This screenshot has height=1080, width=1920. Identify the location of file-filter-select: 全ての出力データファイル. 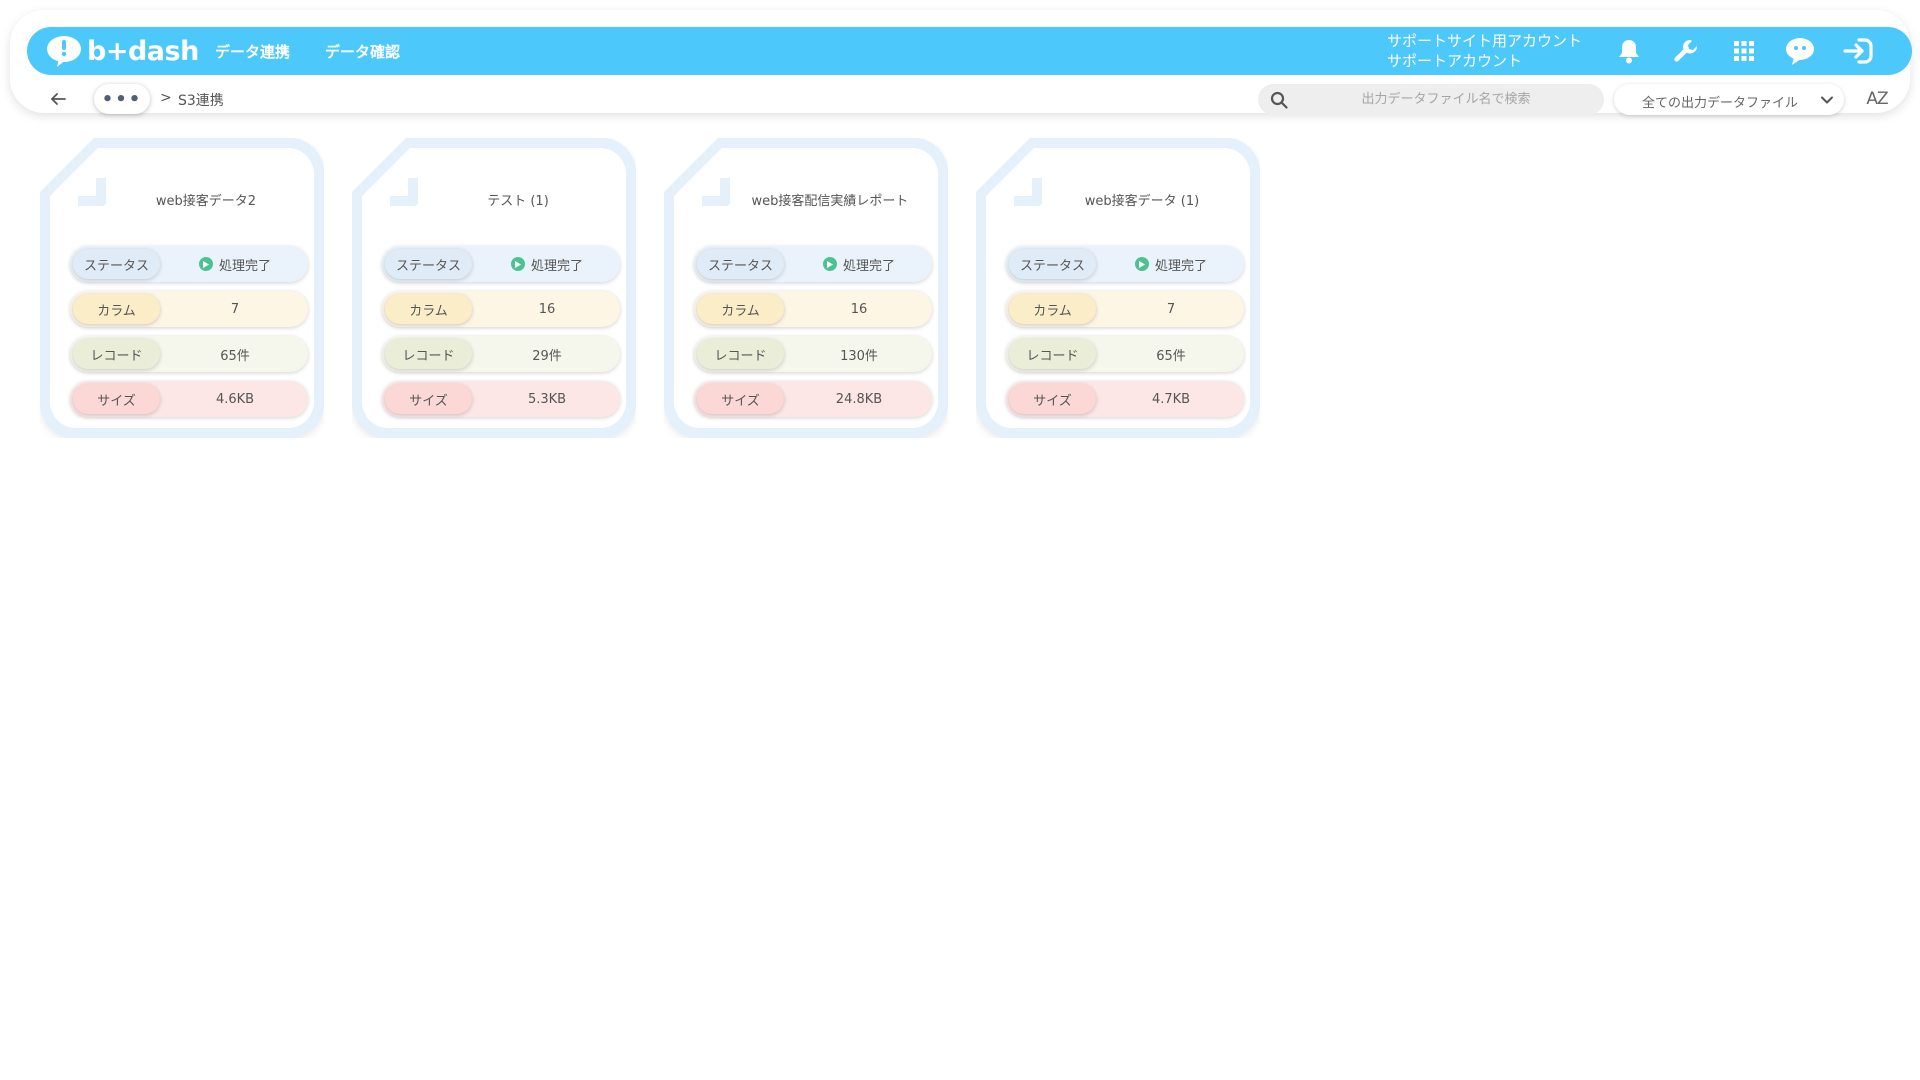
(1729, 99).